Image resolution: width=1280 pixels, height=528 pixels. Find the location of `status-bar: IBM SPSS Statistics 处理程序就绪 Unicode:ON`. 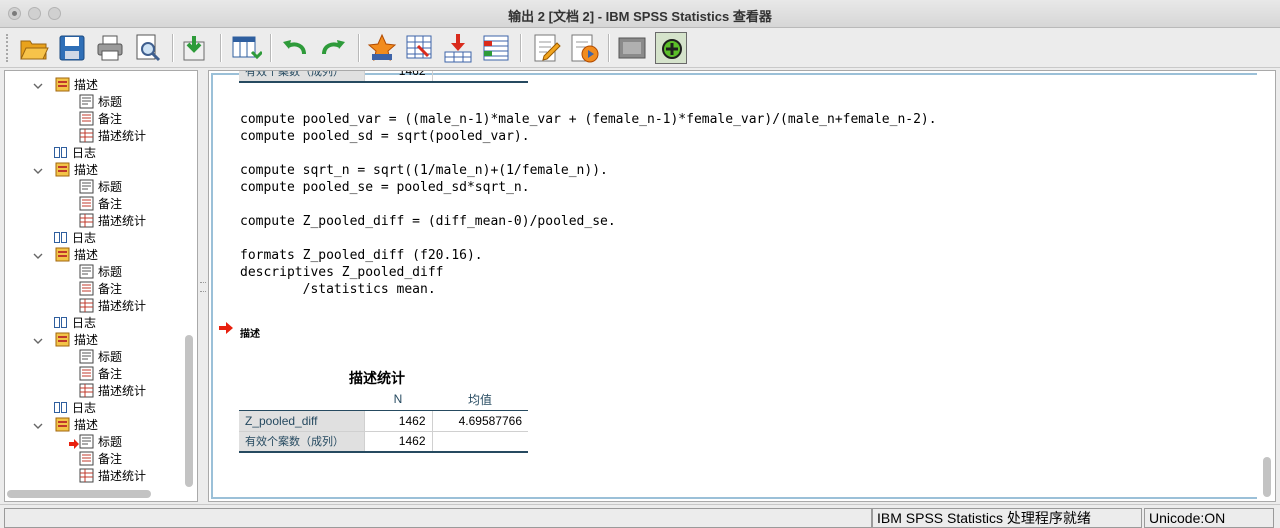

status-bar: IBM SPSS Statistics 处理程序就绪 Unicode:ON is located at coordinates (640, 516).